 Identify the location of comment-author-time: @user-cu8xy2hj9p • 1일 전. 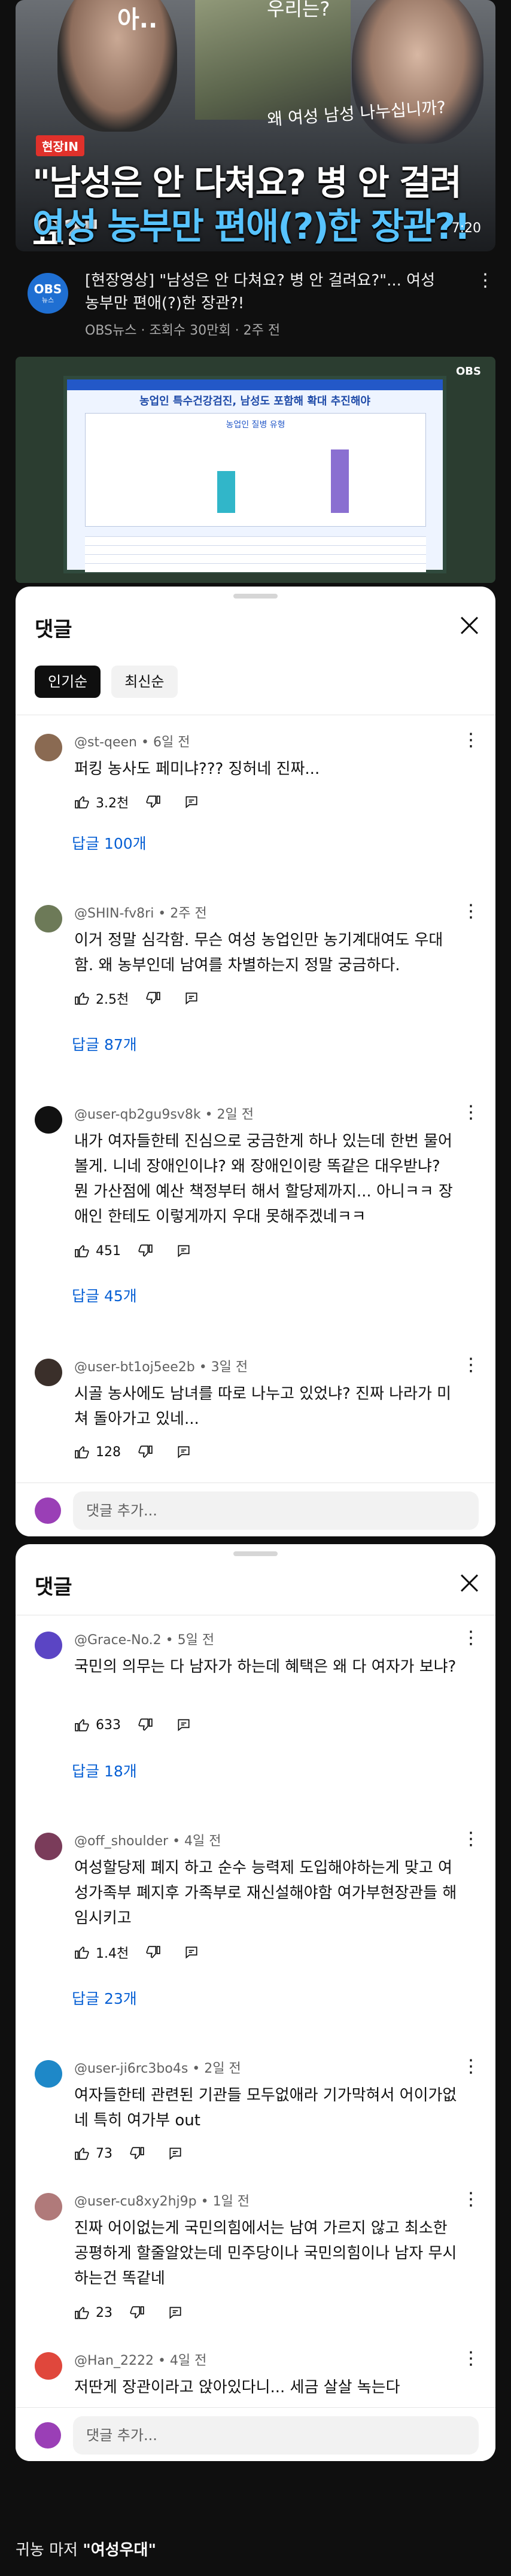
(162, 2200).